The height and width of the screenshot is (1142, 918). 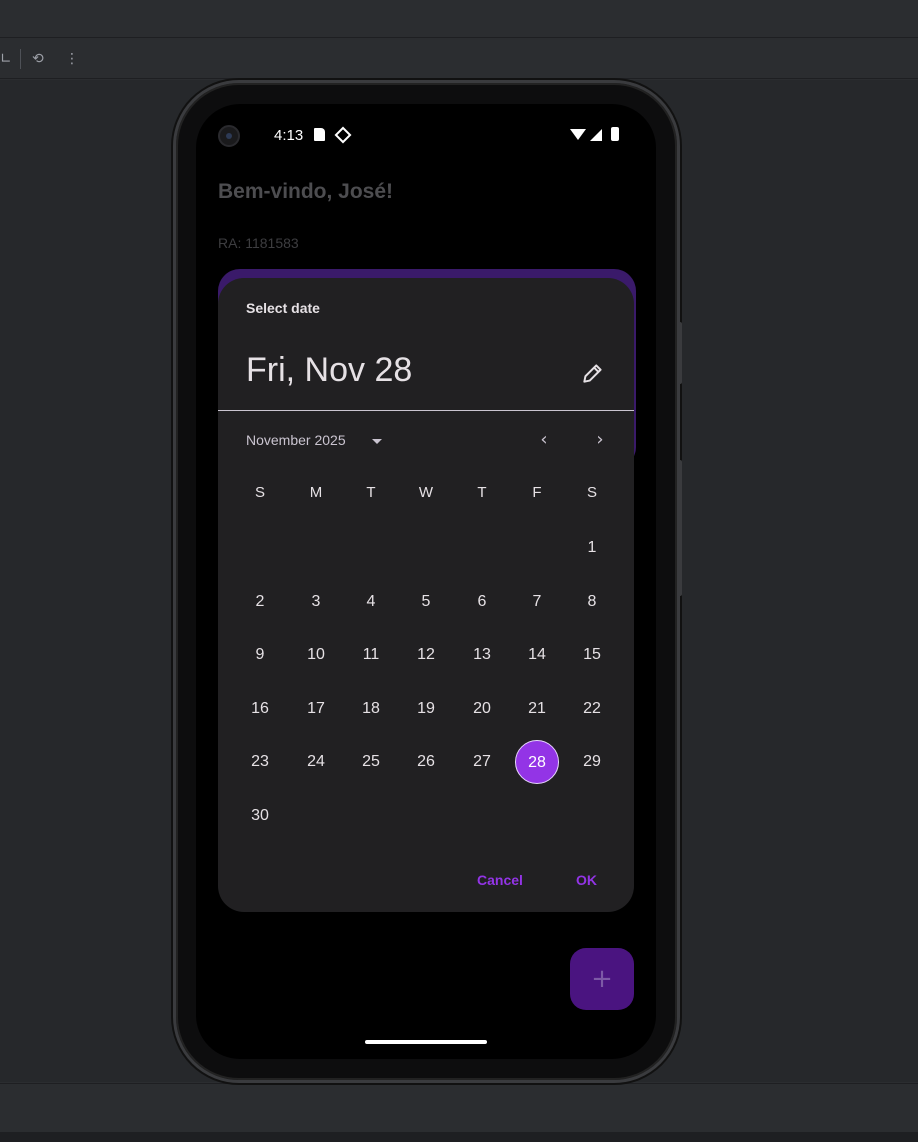 I want to click on month-year-selector: November 2025, so click(x=296, y=440).